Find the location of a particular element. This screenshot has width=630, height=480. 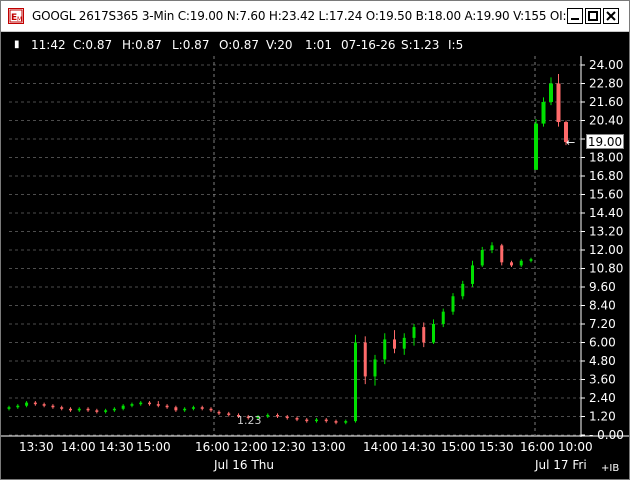

close-icon is located at coordinates (611, 16).